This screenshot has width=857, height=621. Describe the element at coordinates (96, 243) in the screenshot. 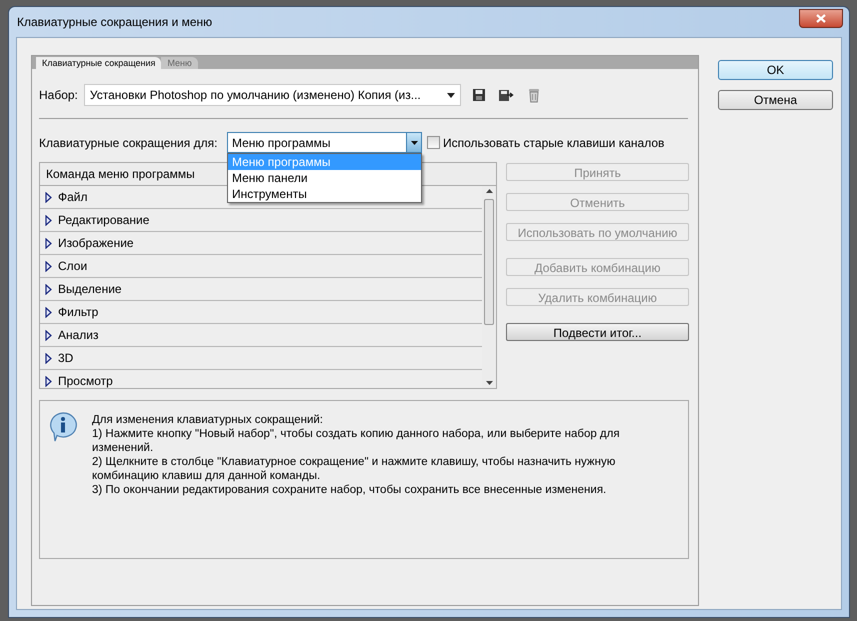

I see `menu-row-label: Изображение` at that location.